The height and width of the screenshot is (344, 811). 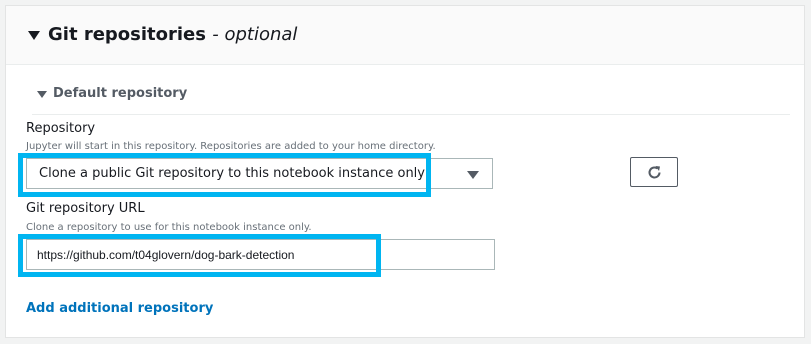 I want to click on caret-down-icon, so click(x=473, y=175).